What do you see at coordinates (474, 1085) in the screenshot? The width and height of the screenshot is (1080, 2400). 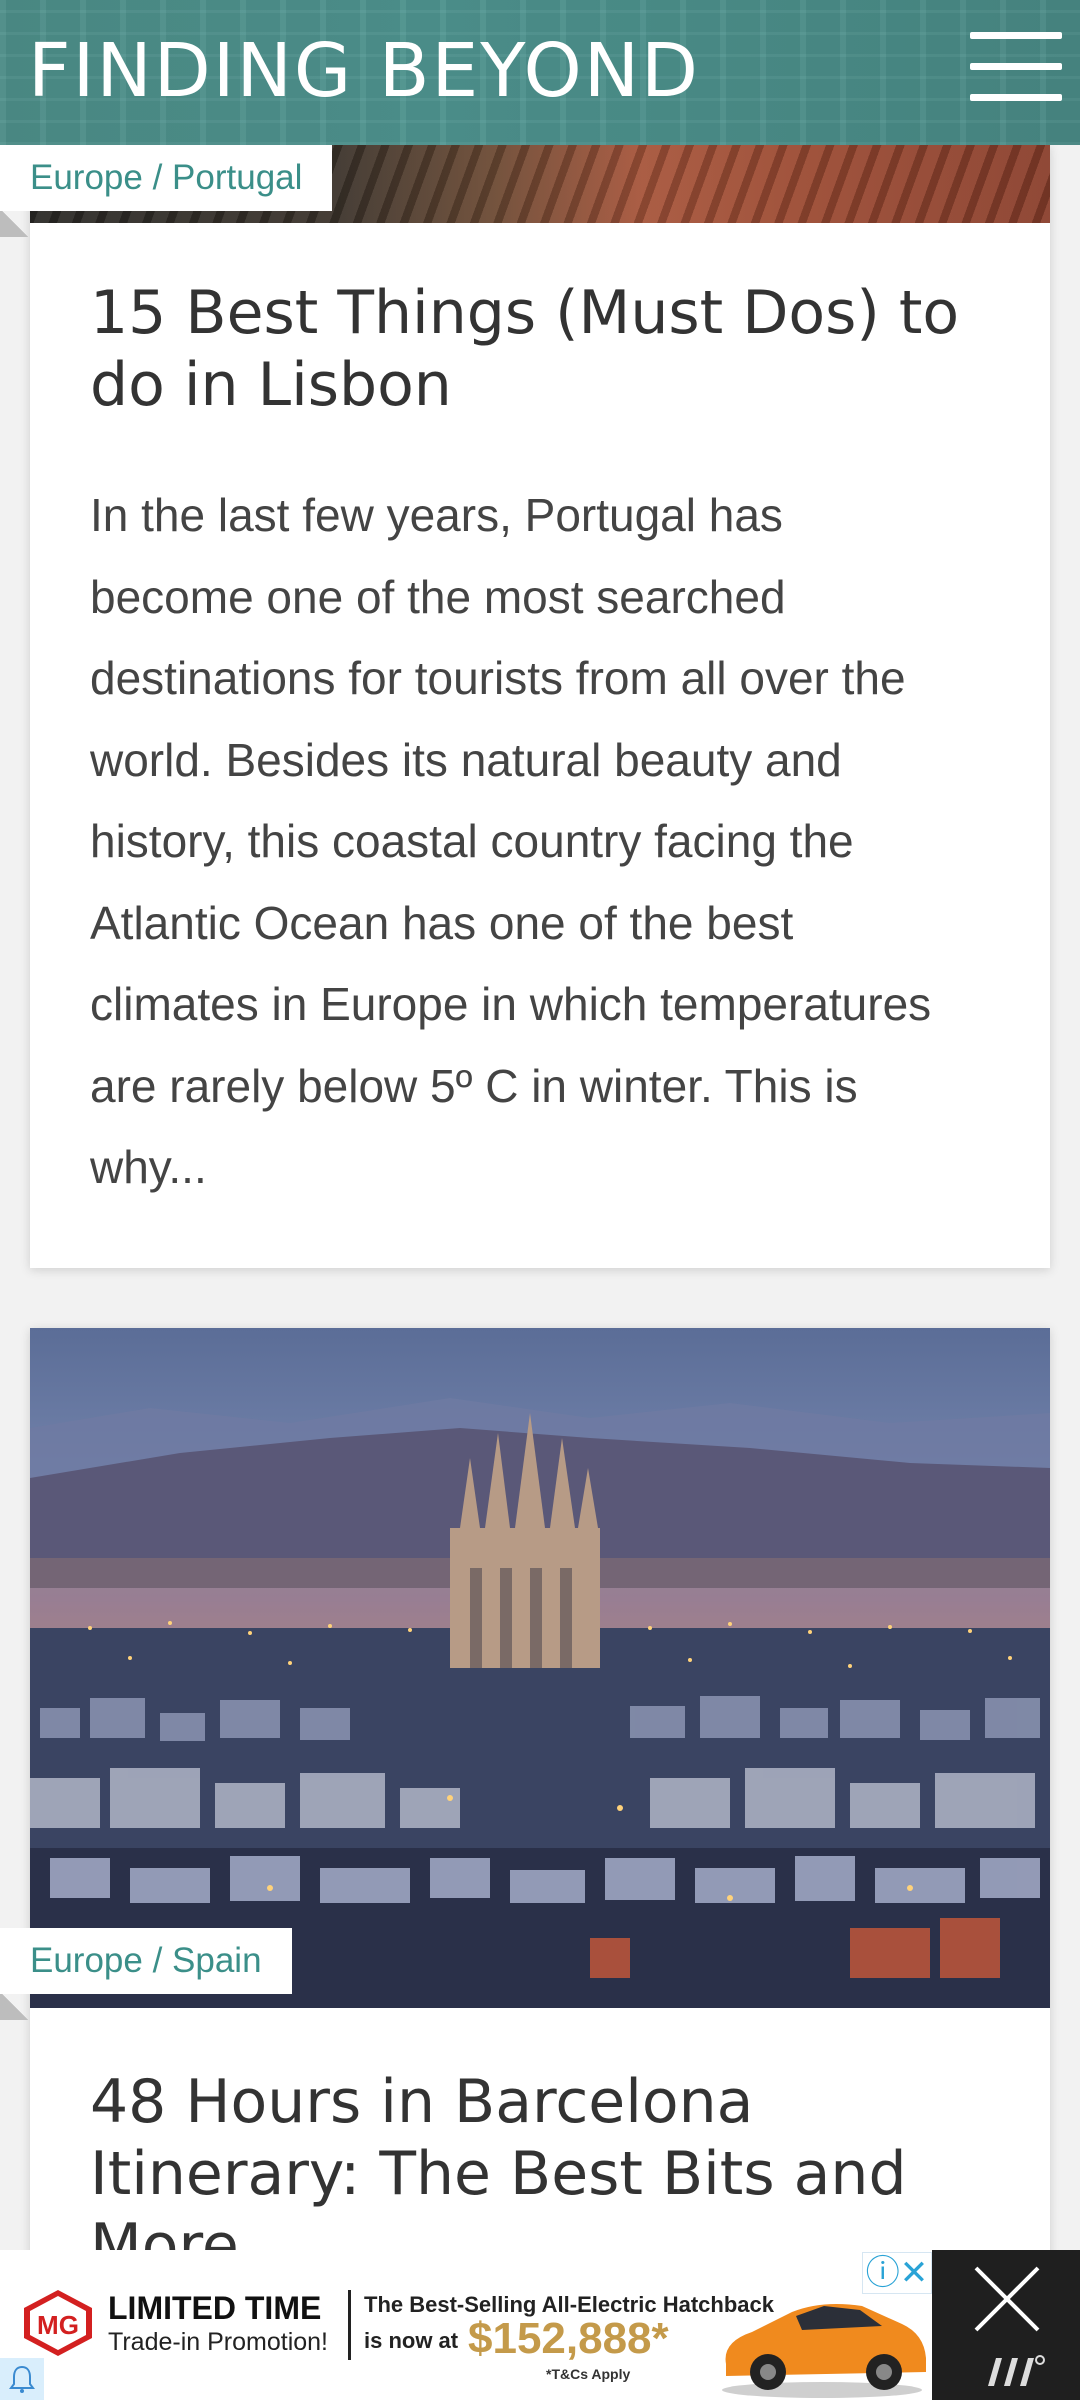 I see `excerpt-line: are rarely below 5º C in winter. This is` at bounding box center [474, 1085].